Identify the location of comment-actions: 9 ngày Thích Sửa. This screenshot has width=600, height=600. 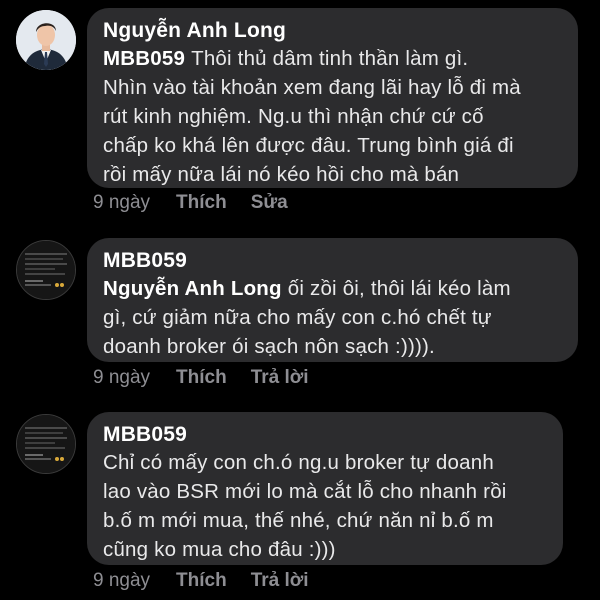
(202, 203).